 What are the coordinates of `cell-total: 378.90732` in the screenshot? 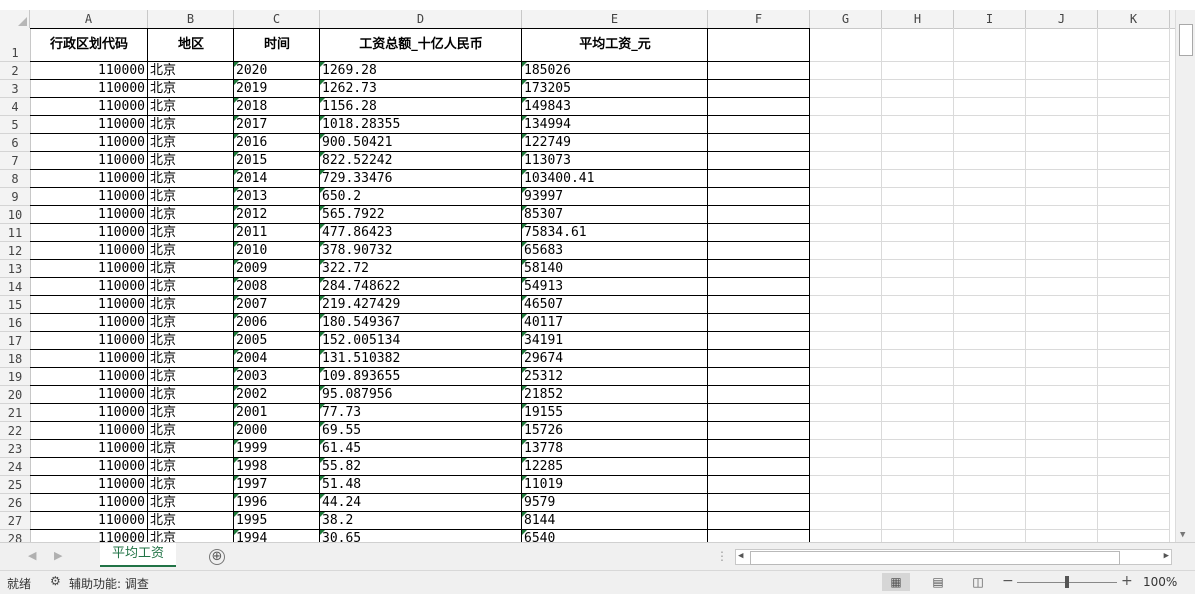 It's located at (420, 251).